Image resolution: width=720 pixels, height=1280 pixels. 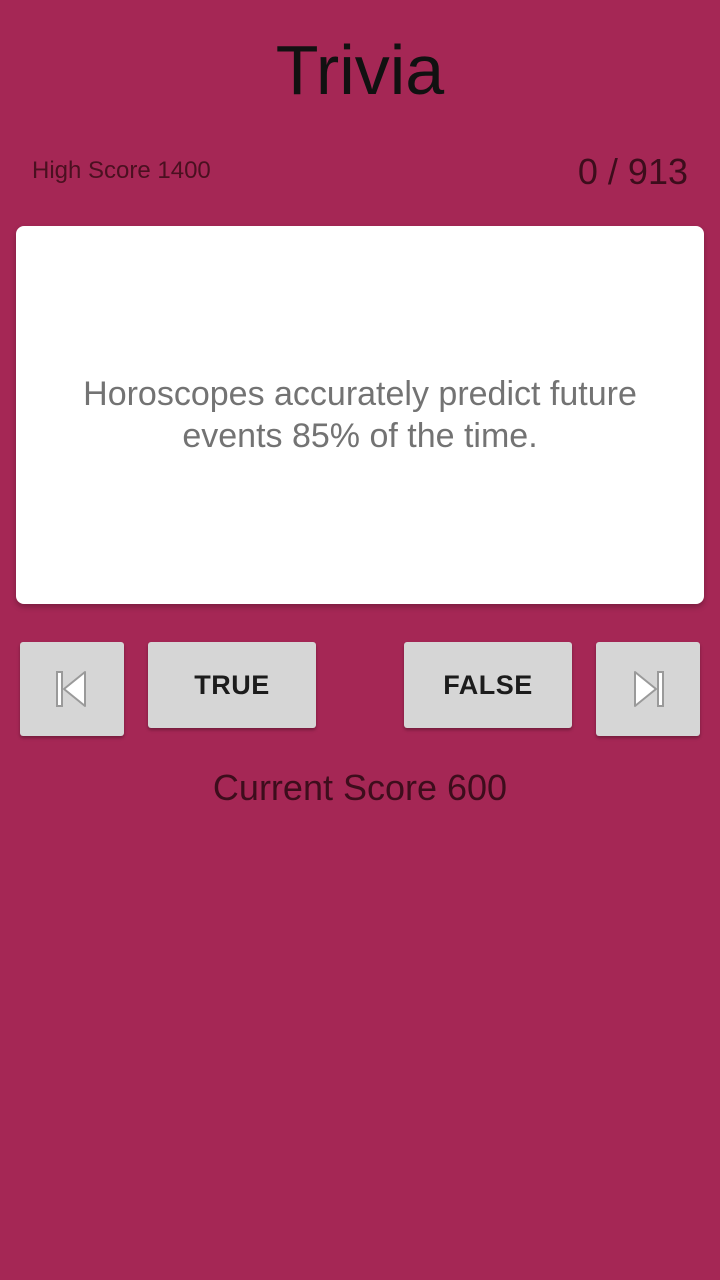 I want to click on false-button: FALSE, so click(x=488, y=685).